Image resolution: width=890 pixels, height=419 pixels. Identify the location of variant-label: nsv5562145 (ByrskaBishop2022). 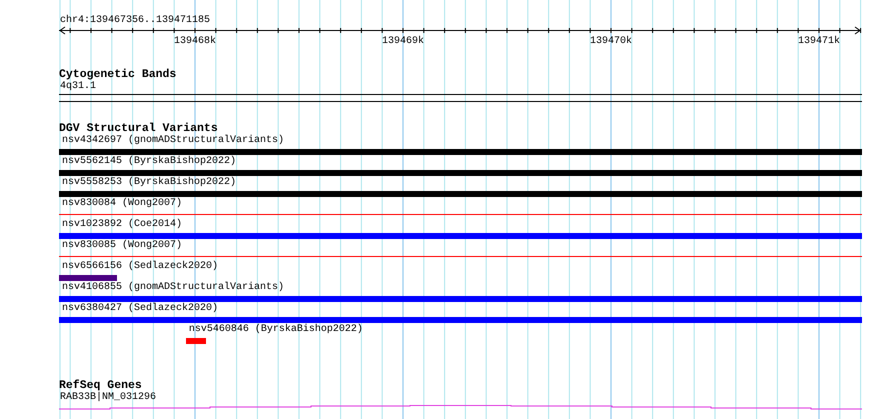
(148, 162).